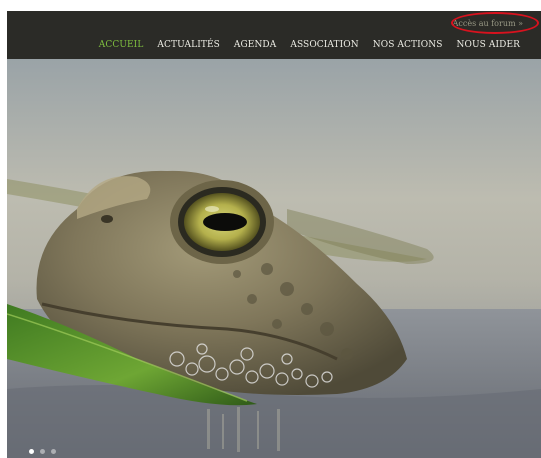 The height and width of the screenshot is (458, 541). What do you see at coordinates (188, 45) in the screenshot?
I see `nav-item-actualites: ACTUALITÉS` at bounding box center [188, 45].